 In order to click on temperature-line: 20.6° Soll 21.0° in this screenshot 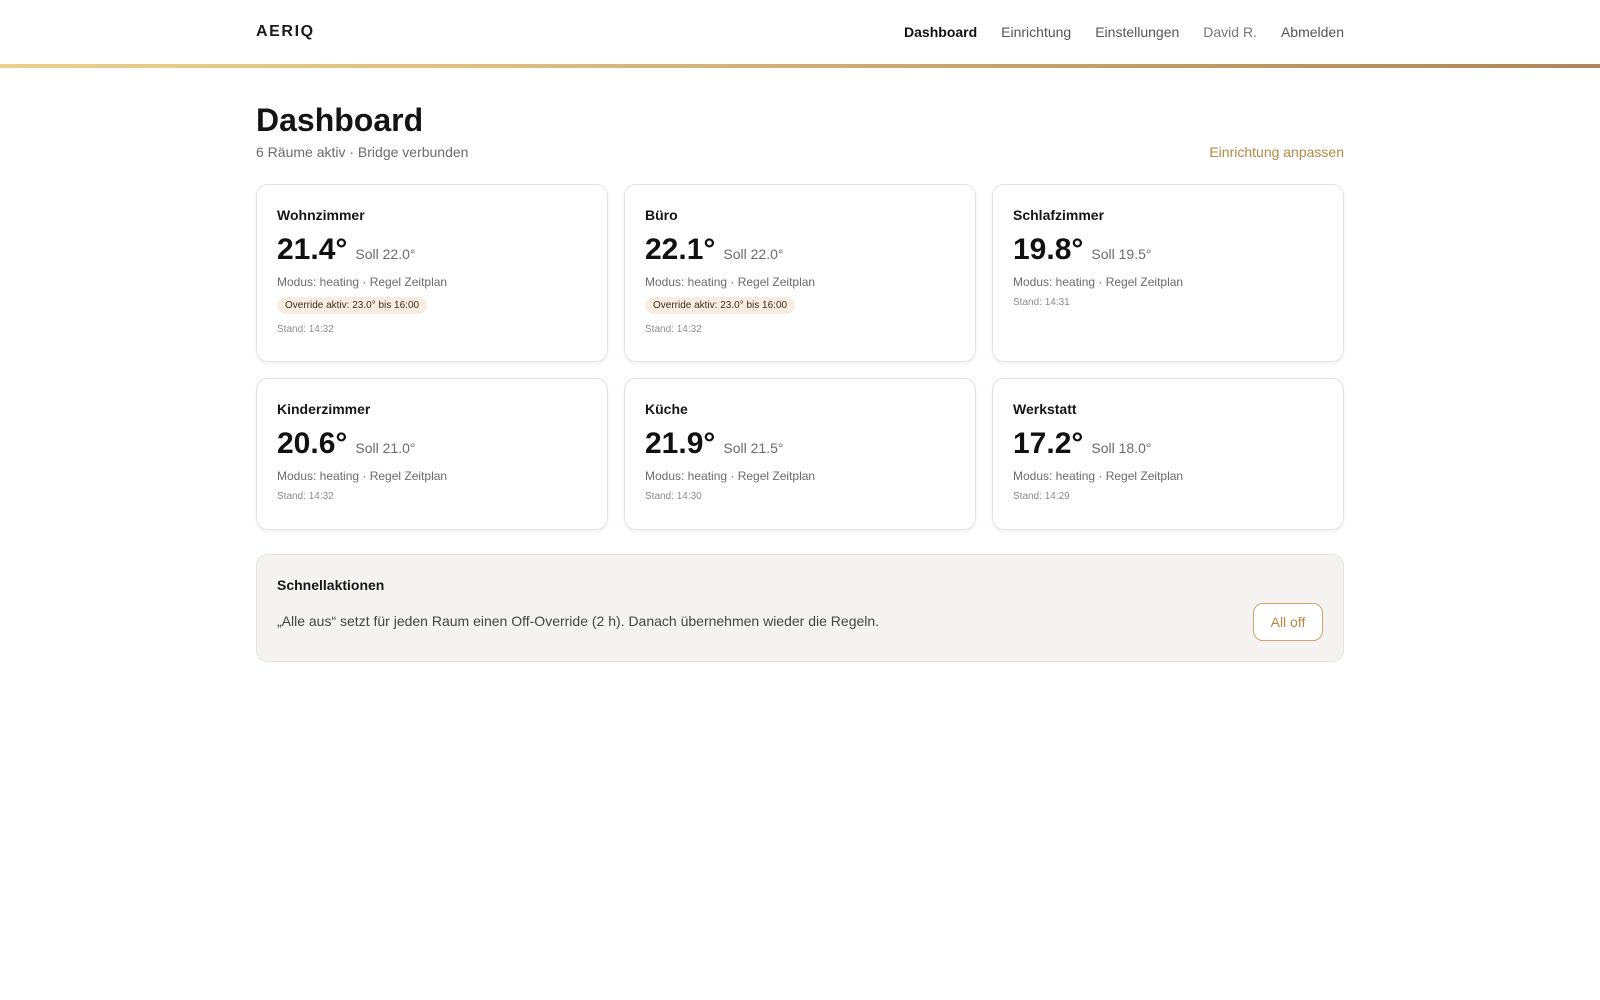, I will do `click(432, 444)`.